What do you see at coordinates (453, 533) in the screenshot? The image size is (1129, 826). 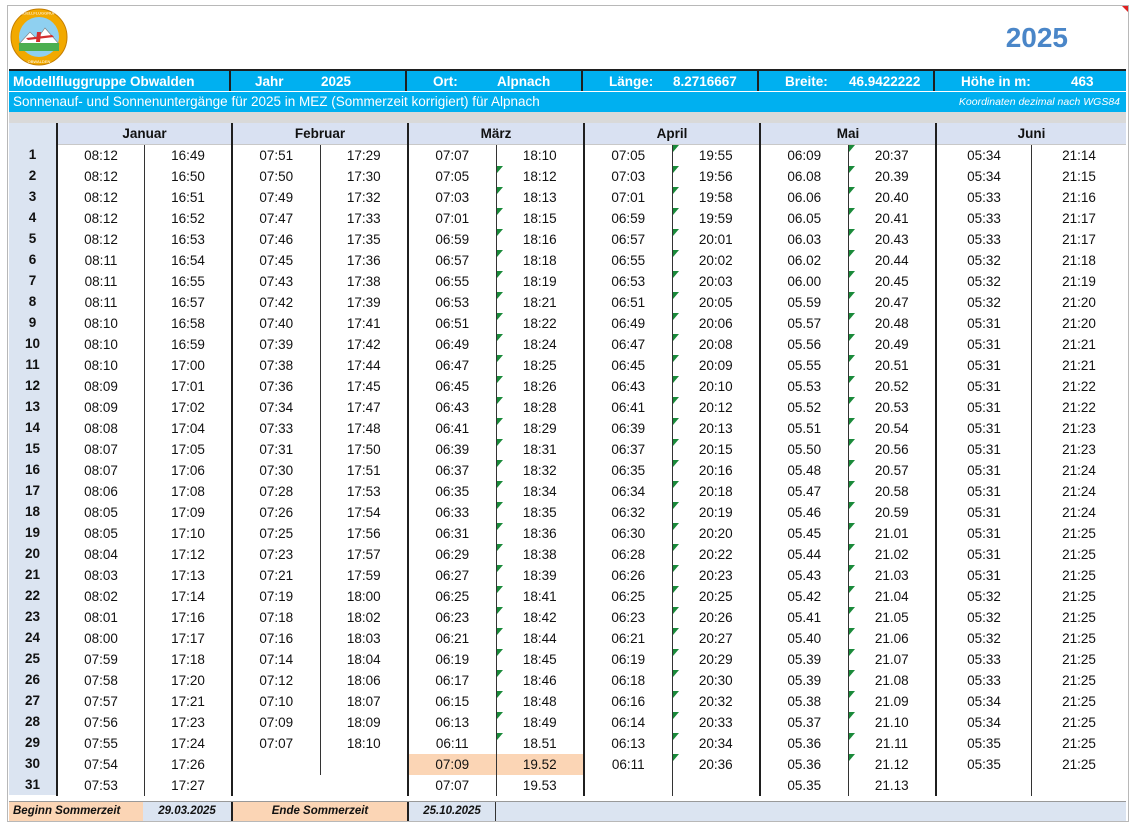 I see `sunrise-cell: 06:31` at bounding box center [453, 533].